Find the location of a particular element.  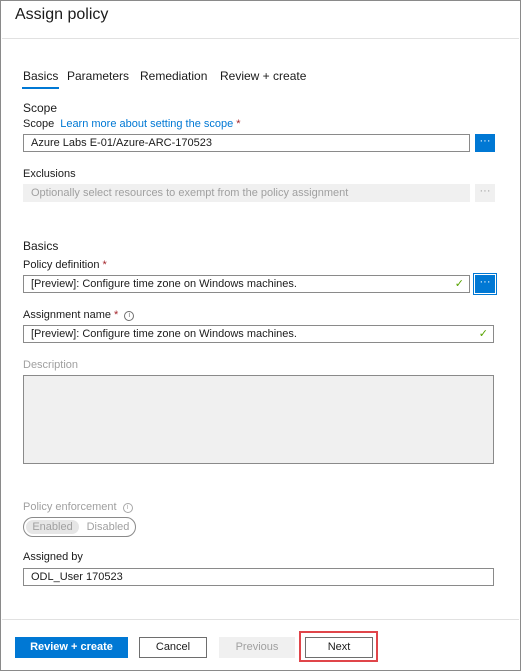

assignment-name-label: Assignment name is located at coordinates (67, 315).